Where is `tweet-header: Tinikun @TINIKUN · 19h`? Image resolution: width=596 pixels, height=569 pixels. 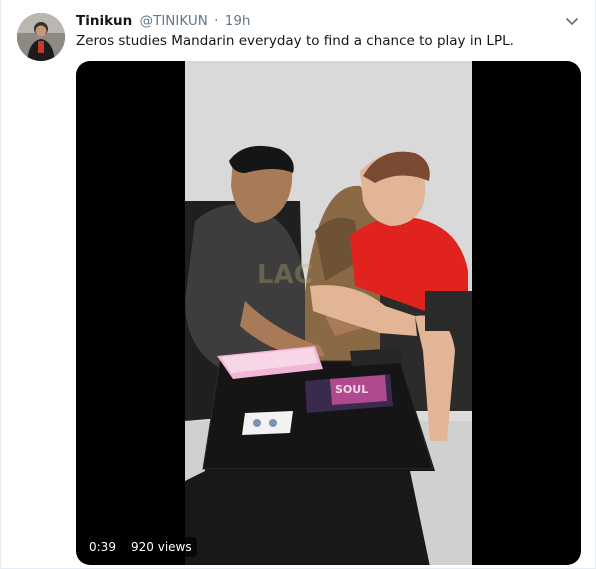 tweet-header: Tinikun @TINIKUN · 19h is located at coordinates (163, 21).